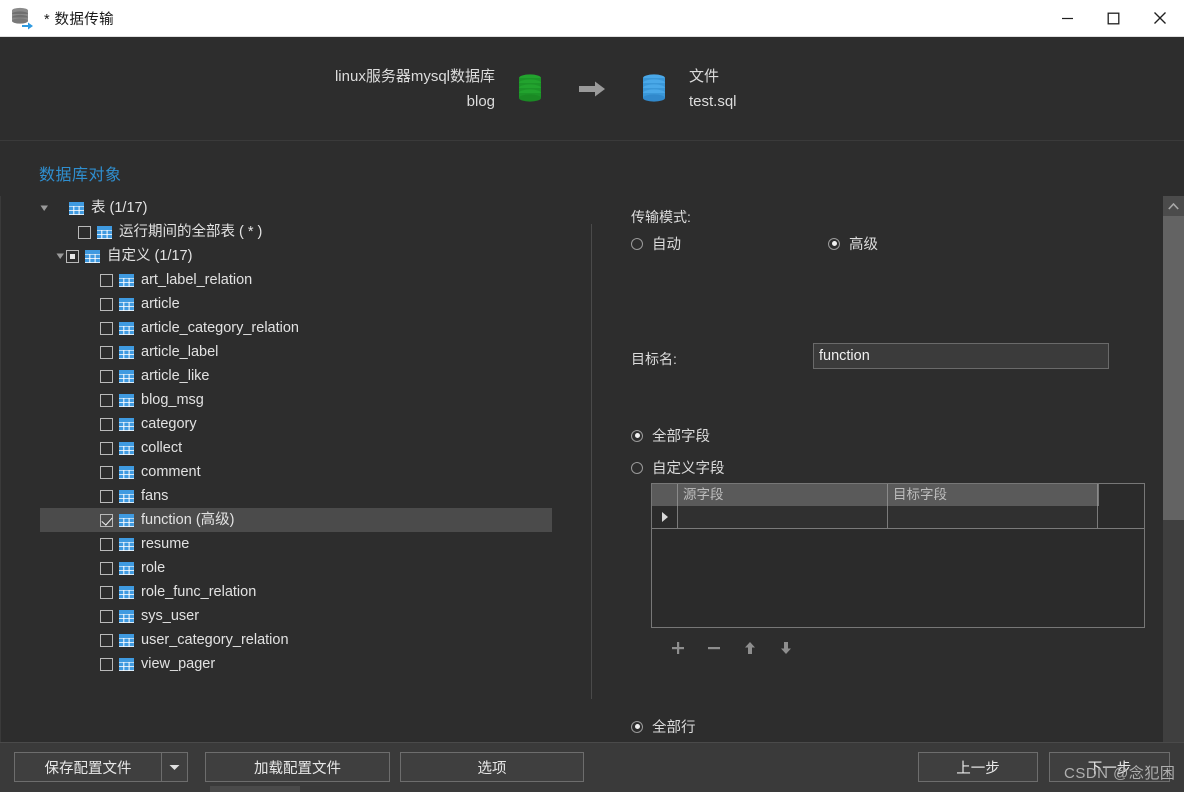 Image resolution: width=1184 pixels, height=792 pixels. What do you see at coordinates (637, 435) in the screenshot?
I see `radio-fields-all-indicator` at bounding box center [637, 435].